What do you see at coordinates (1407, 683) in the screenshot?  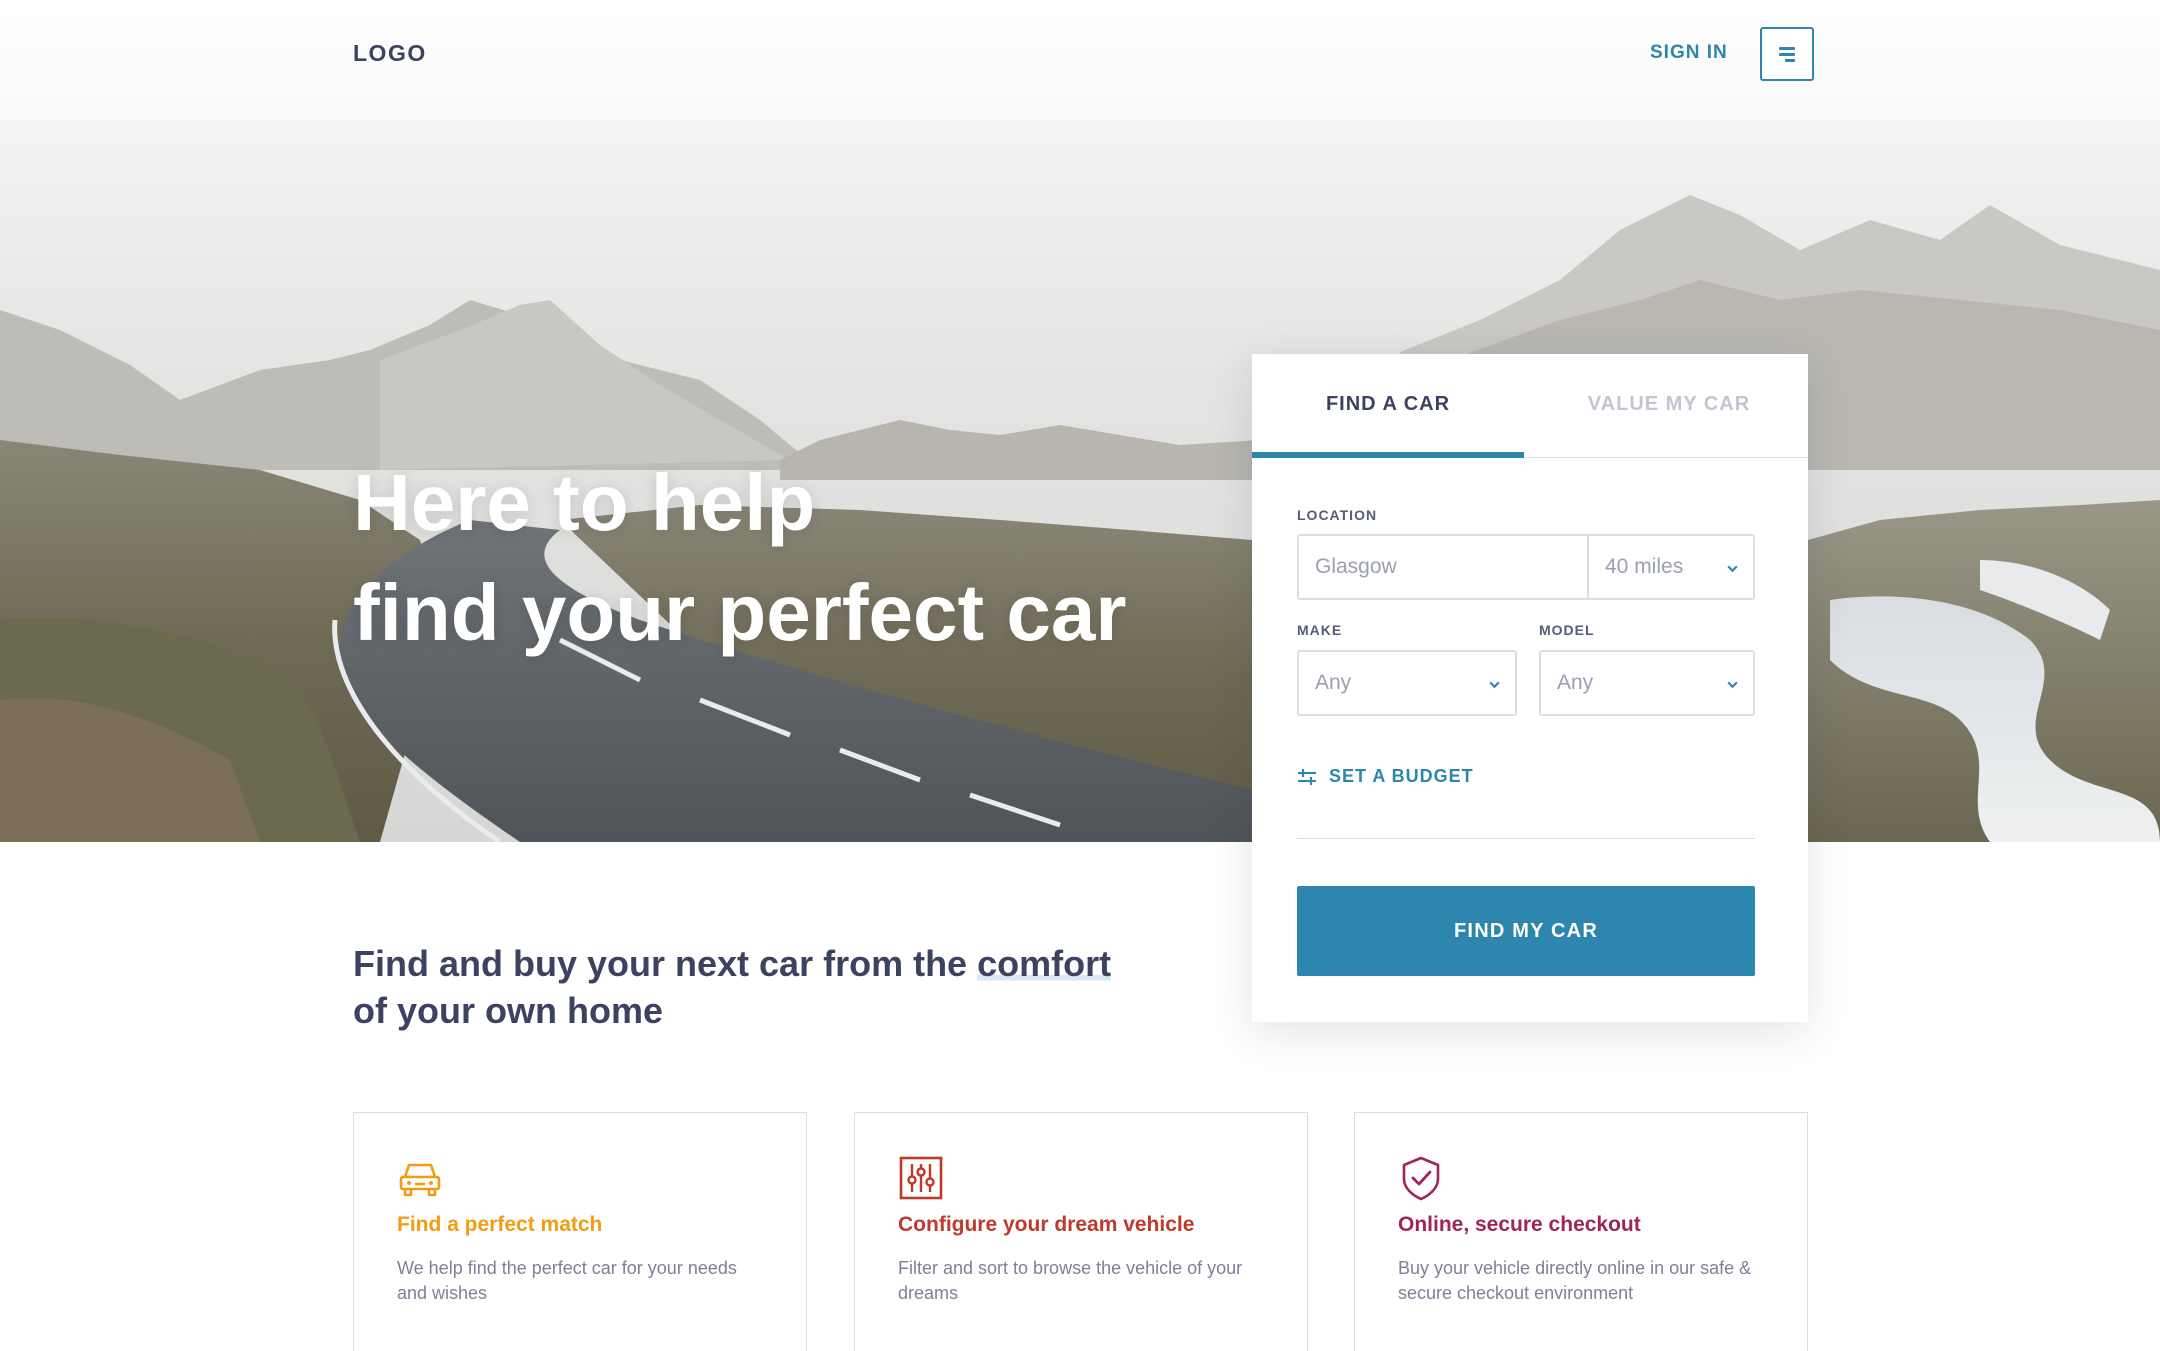 I see `make-select: Any` at bounding box center [1407, 683].